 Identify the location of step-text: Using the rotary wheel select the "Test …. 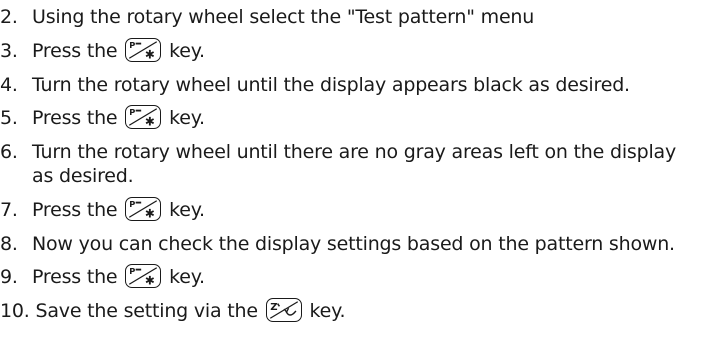
(283, 17).